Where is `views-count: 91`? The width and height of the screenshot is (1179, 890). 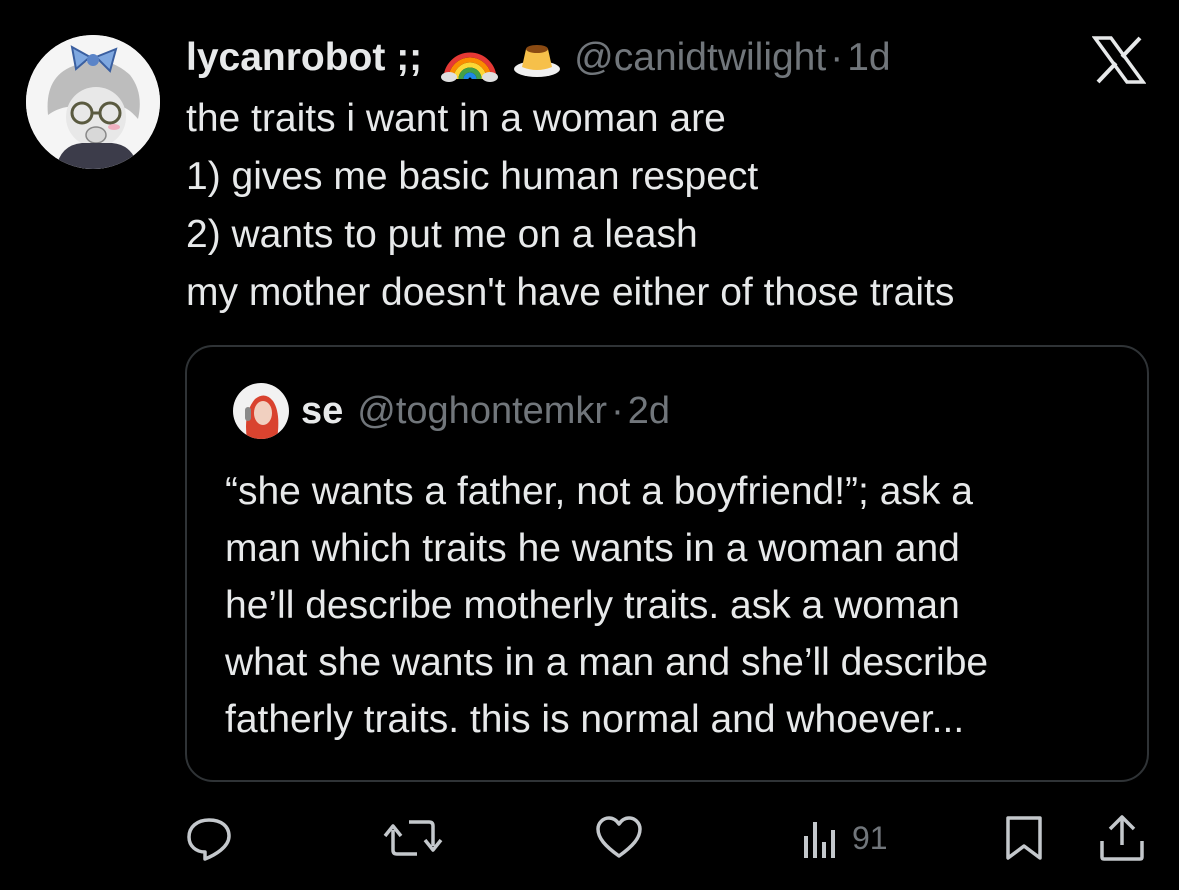 views-count: 91 is located at coordinates (870, 837).